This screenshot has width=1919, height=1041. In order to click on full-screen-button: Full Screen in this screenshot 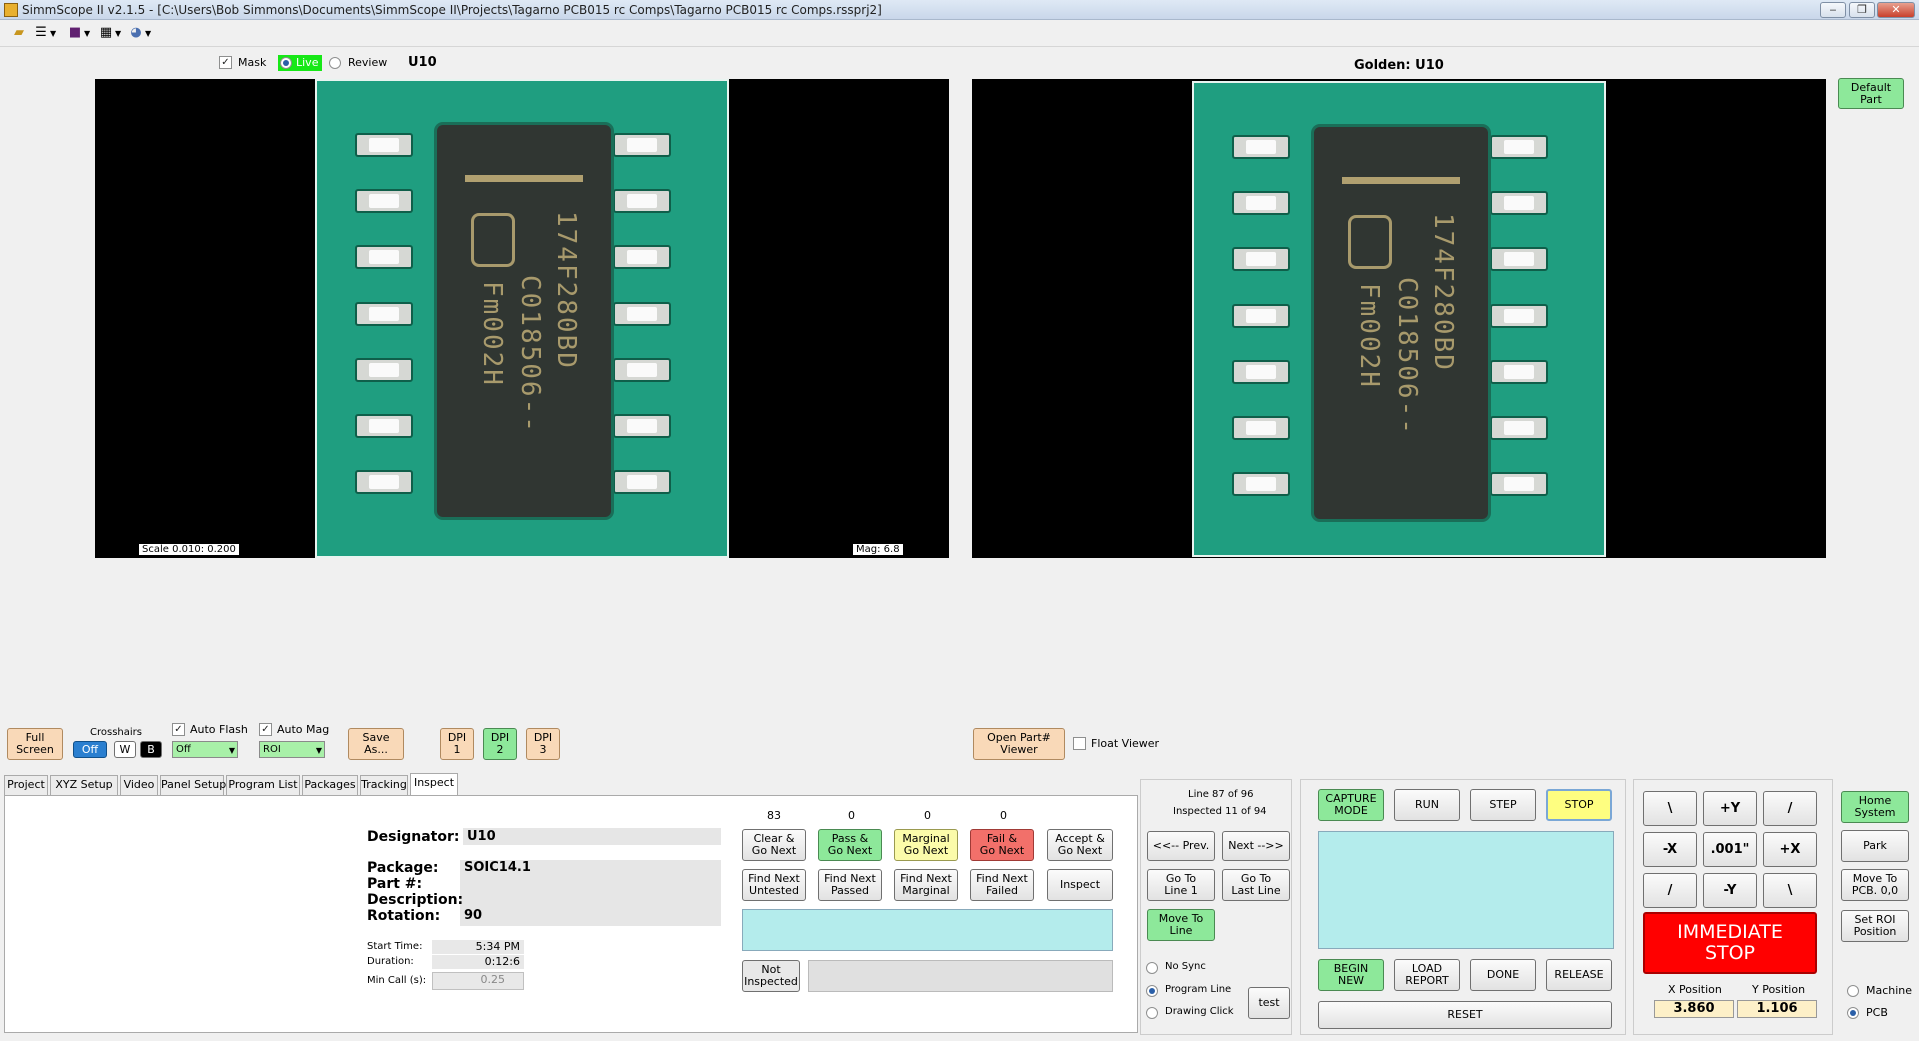, I will do `click(35, 744)`.